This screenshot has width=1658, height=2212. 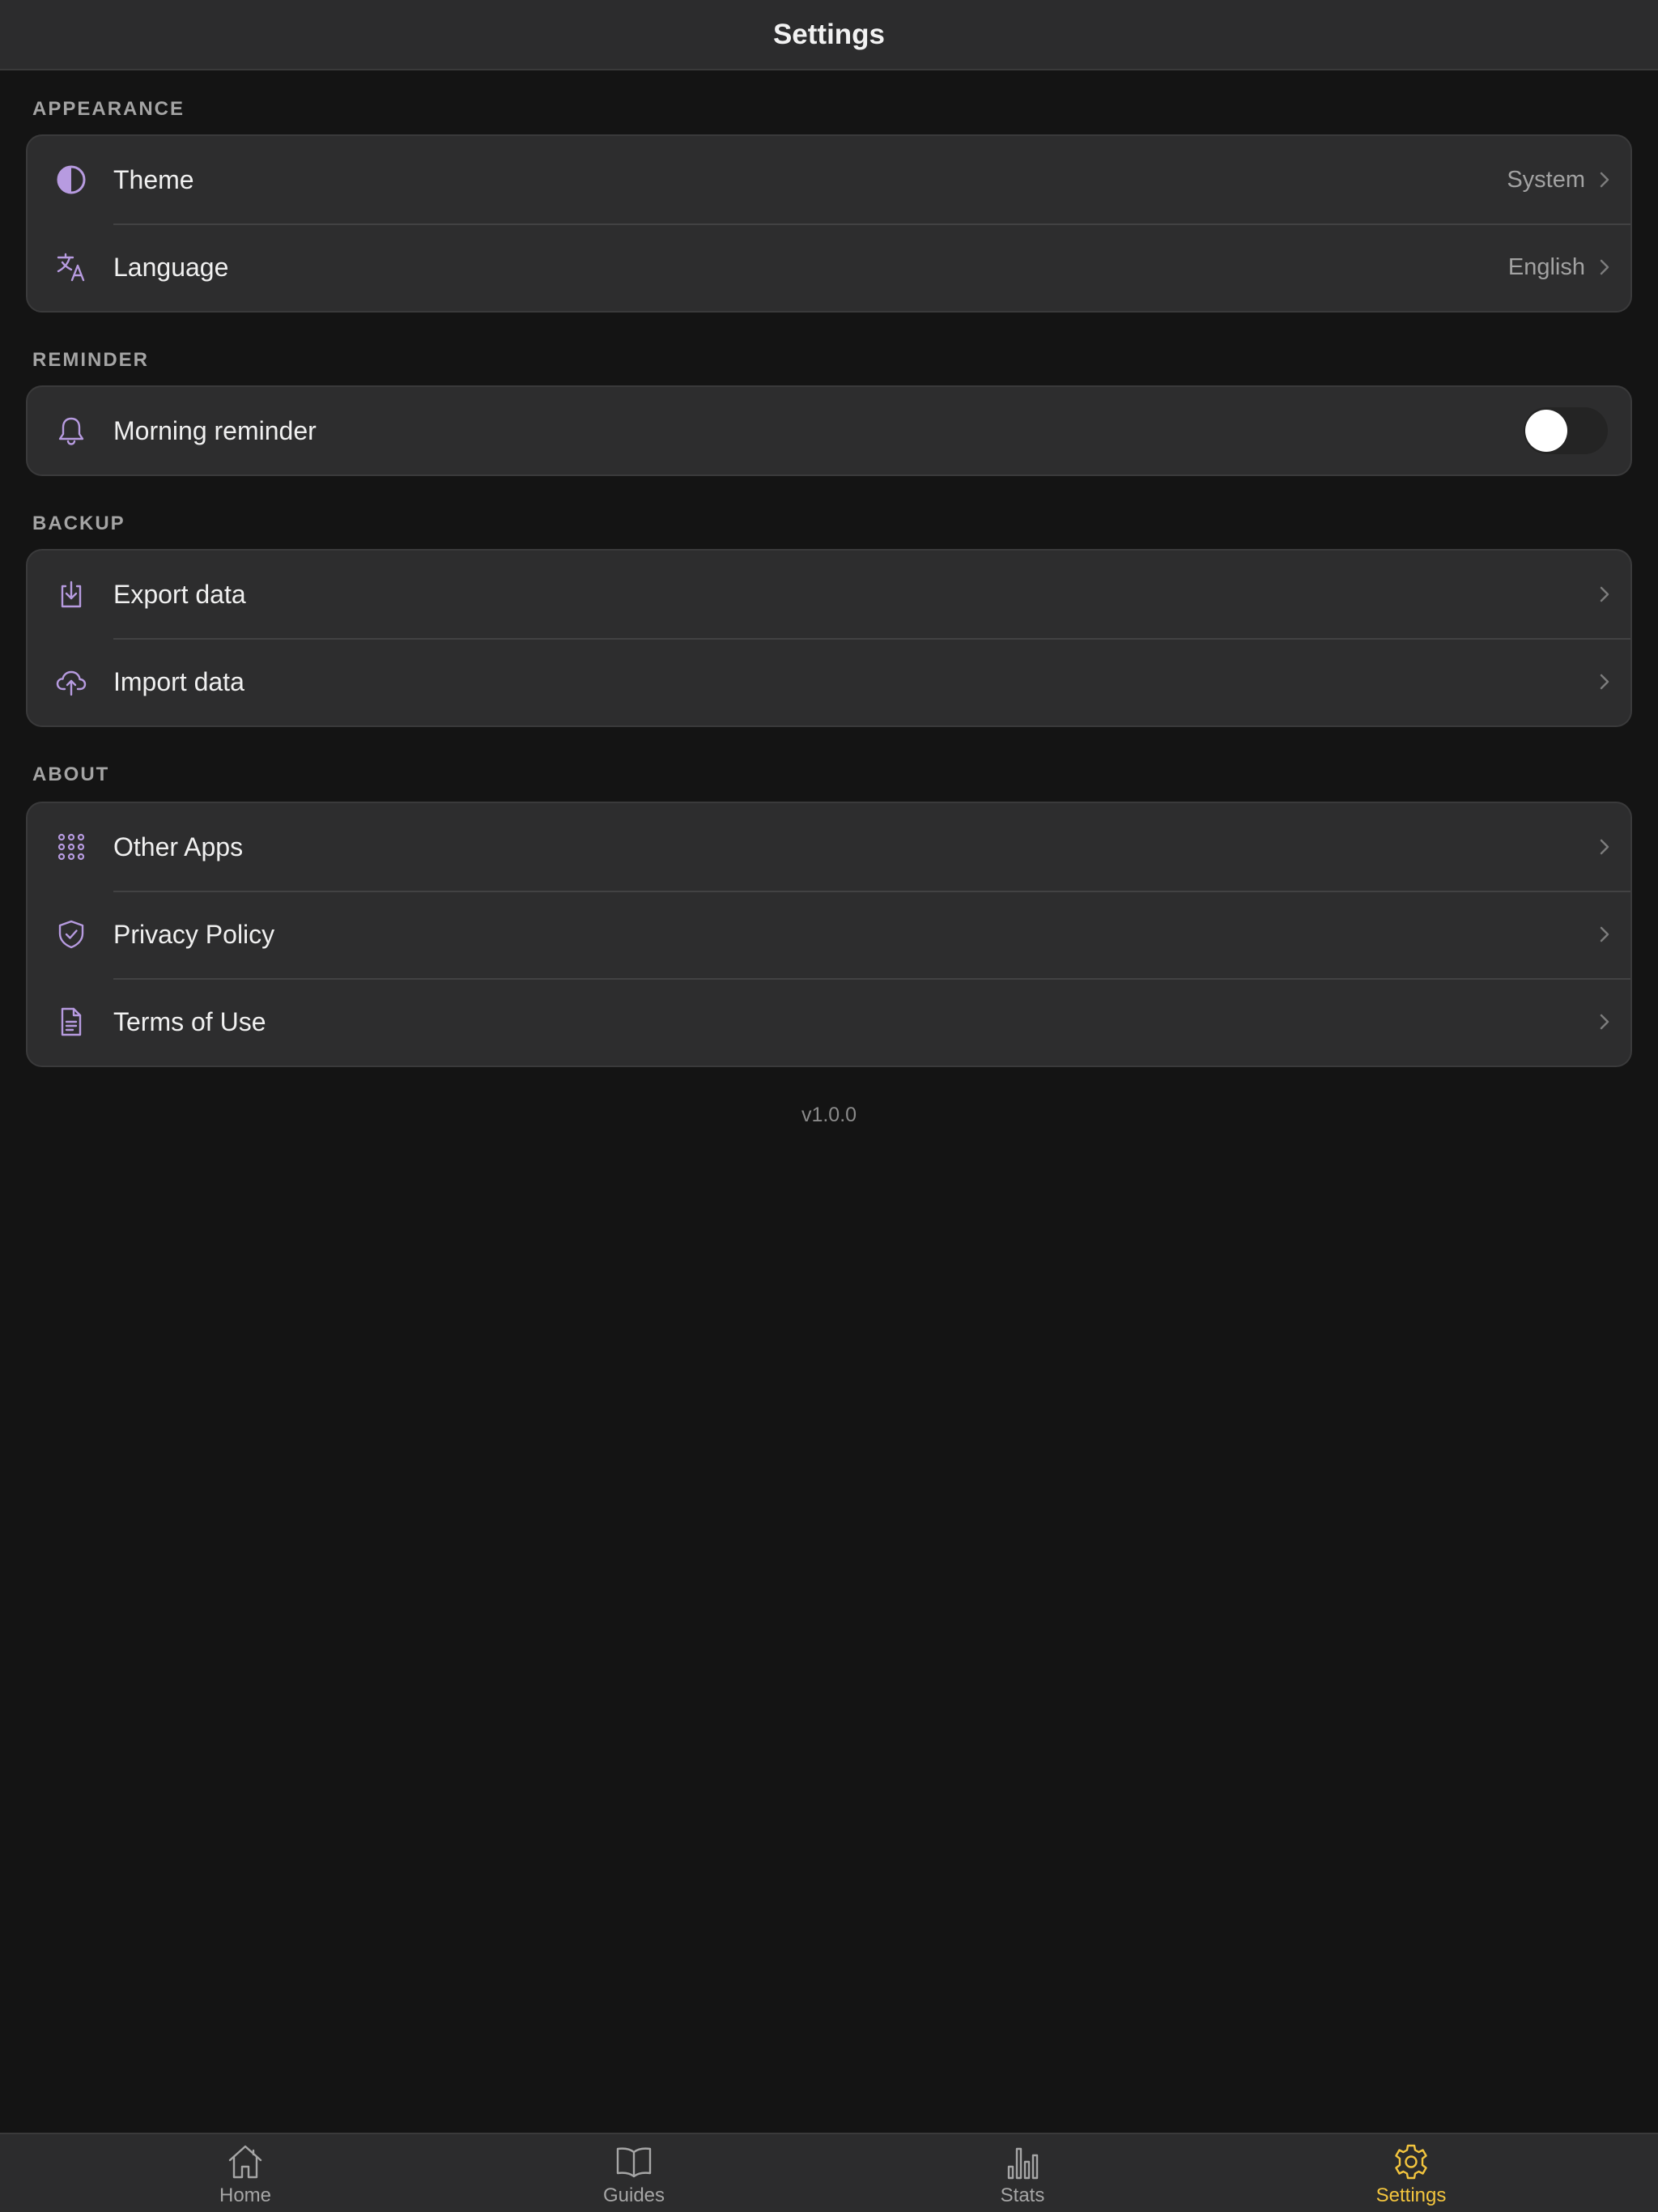 I want to click on privacy-policy-row: Privacy Policy, so click(x=829, y=935).